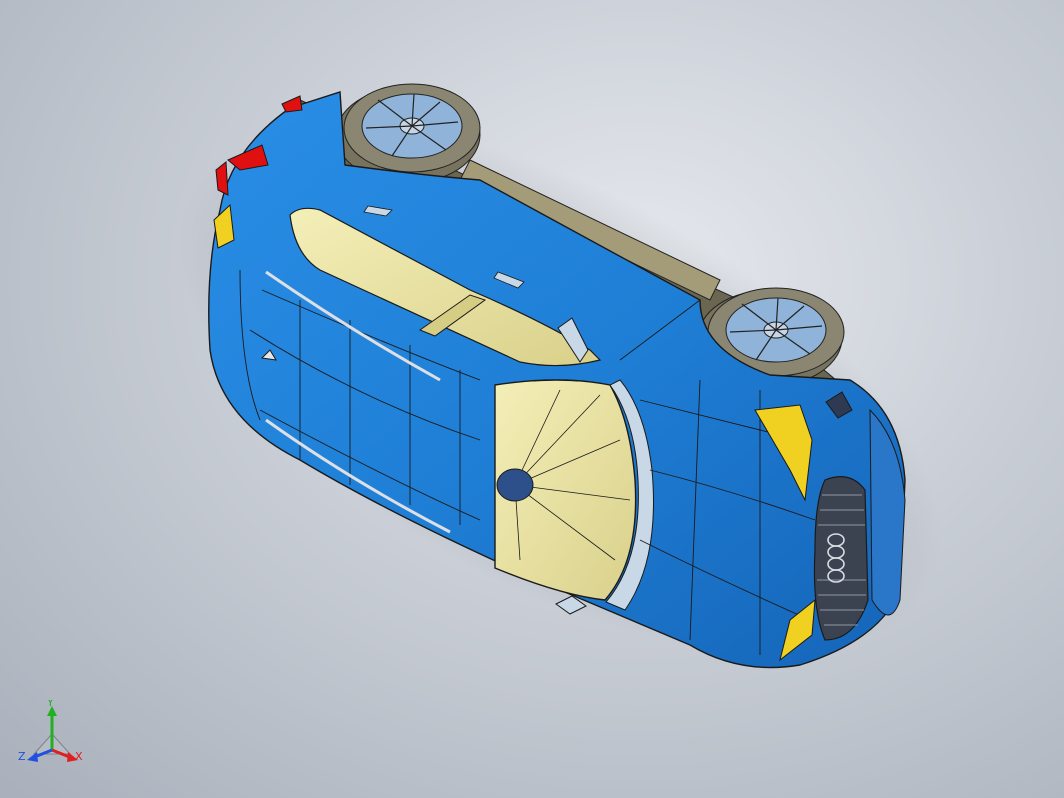  Describe the element at coordinates (22, 756) in the screenshot. I see `z-axis-label: Z` at that location.